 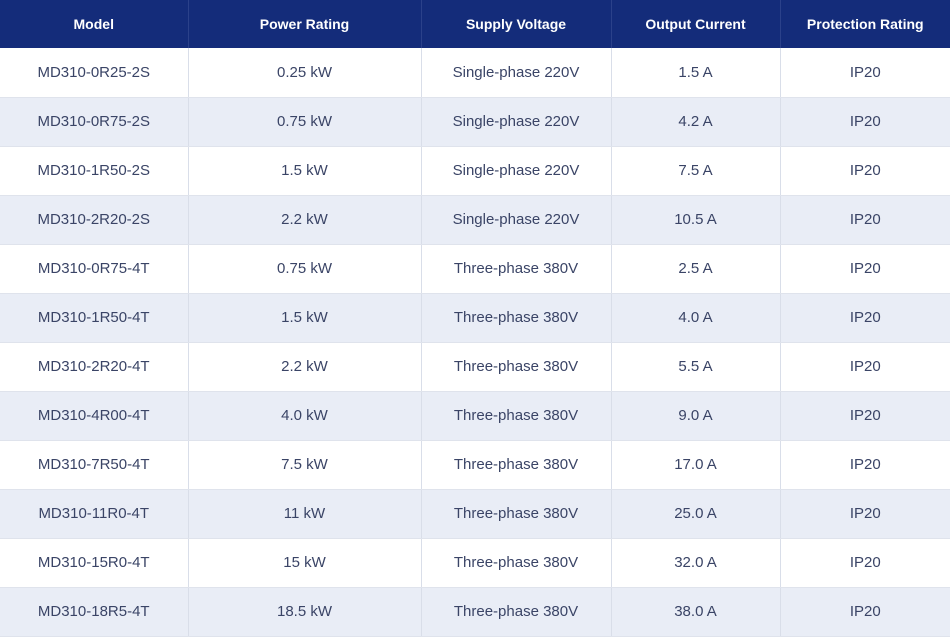 I want to click on cell-model: MD310-11R0-4T, so click(x=94, y=514).